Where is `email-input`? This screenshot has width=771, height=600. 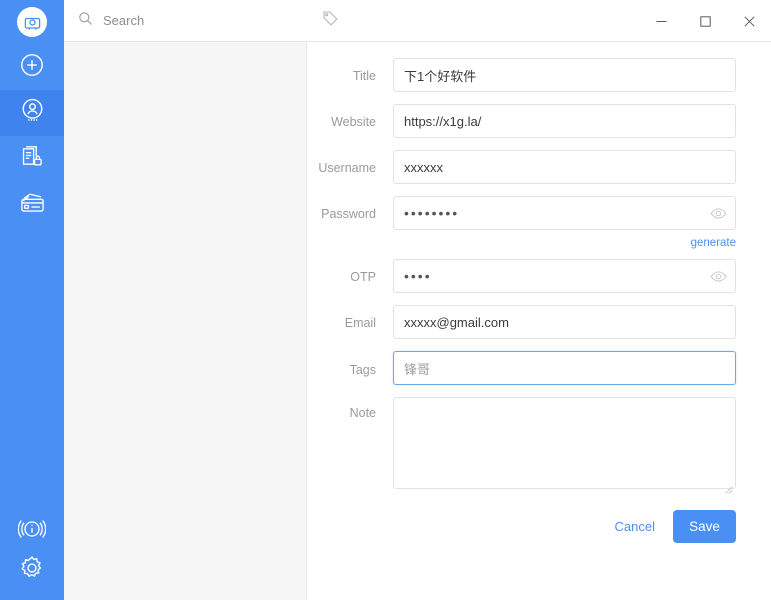
email-input is located at coordinates (564, 322).